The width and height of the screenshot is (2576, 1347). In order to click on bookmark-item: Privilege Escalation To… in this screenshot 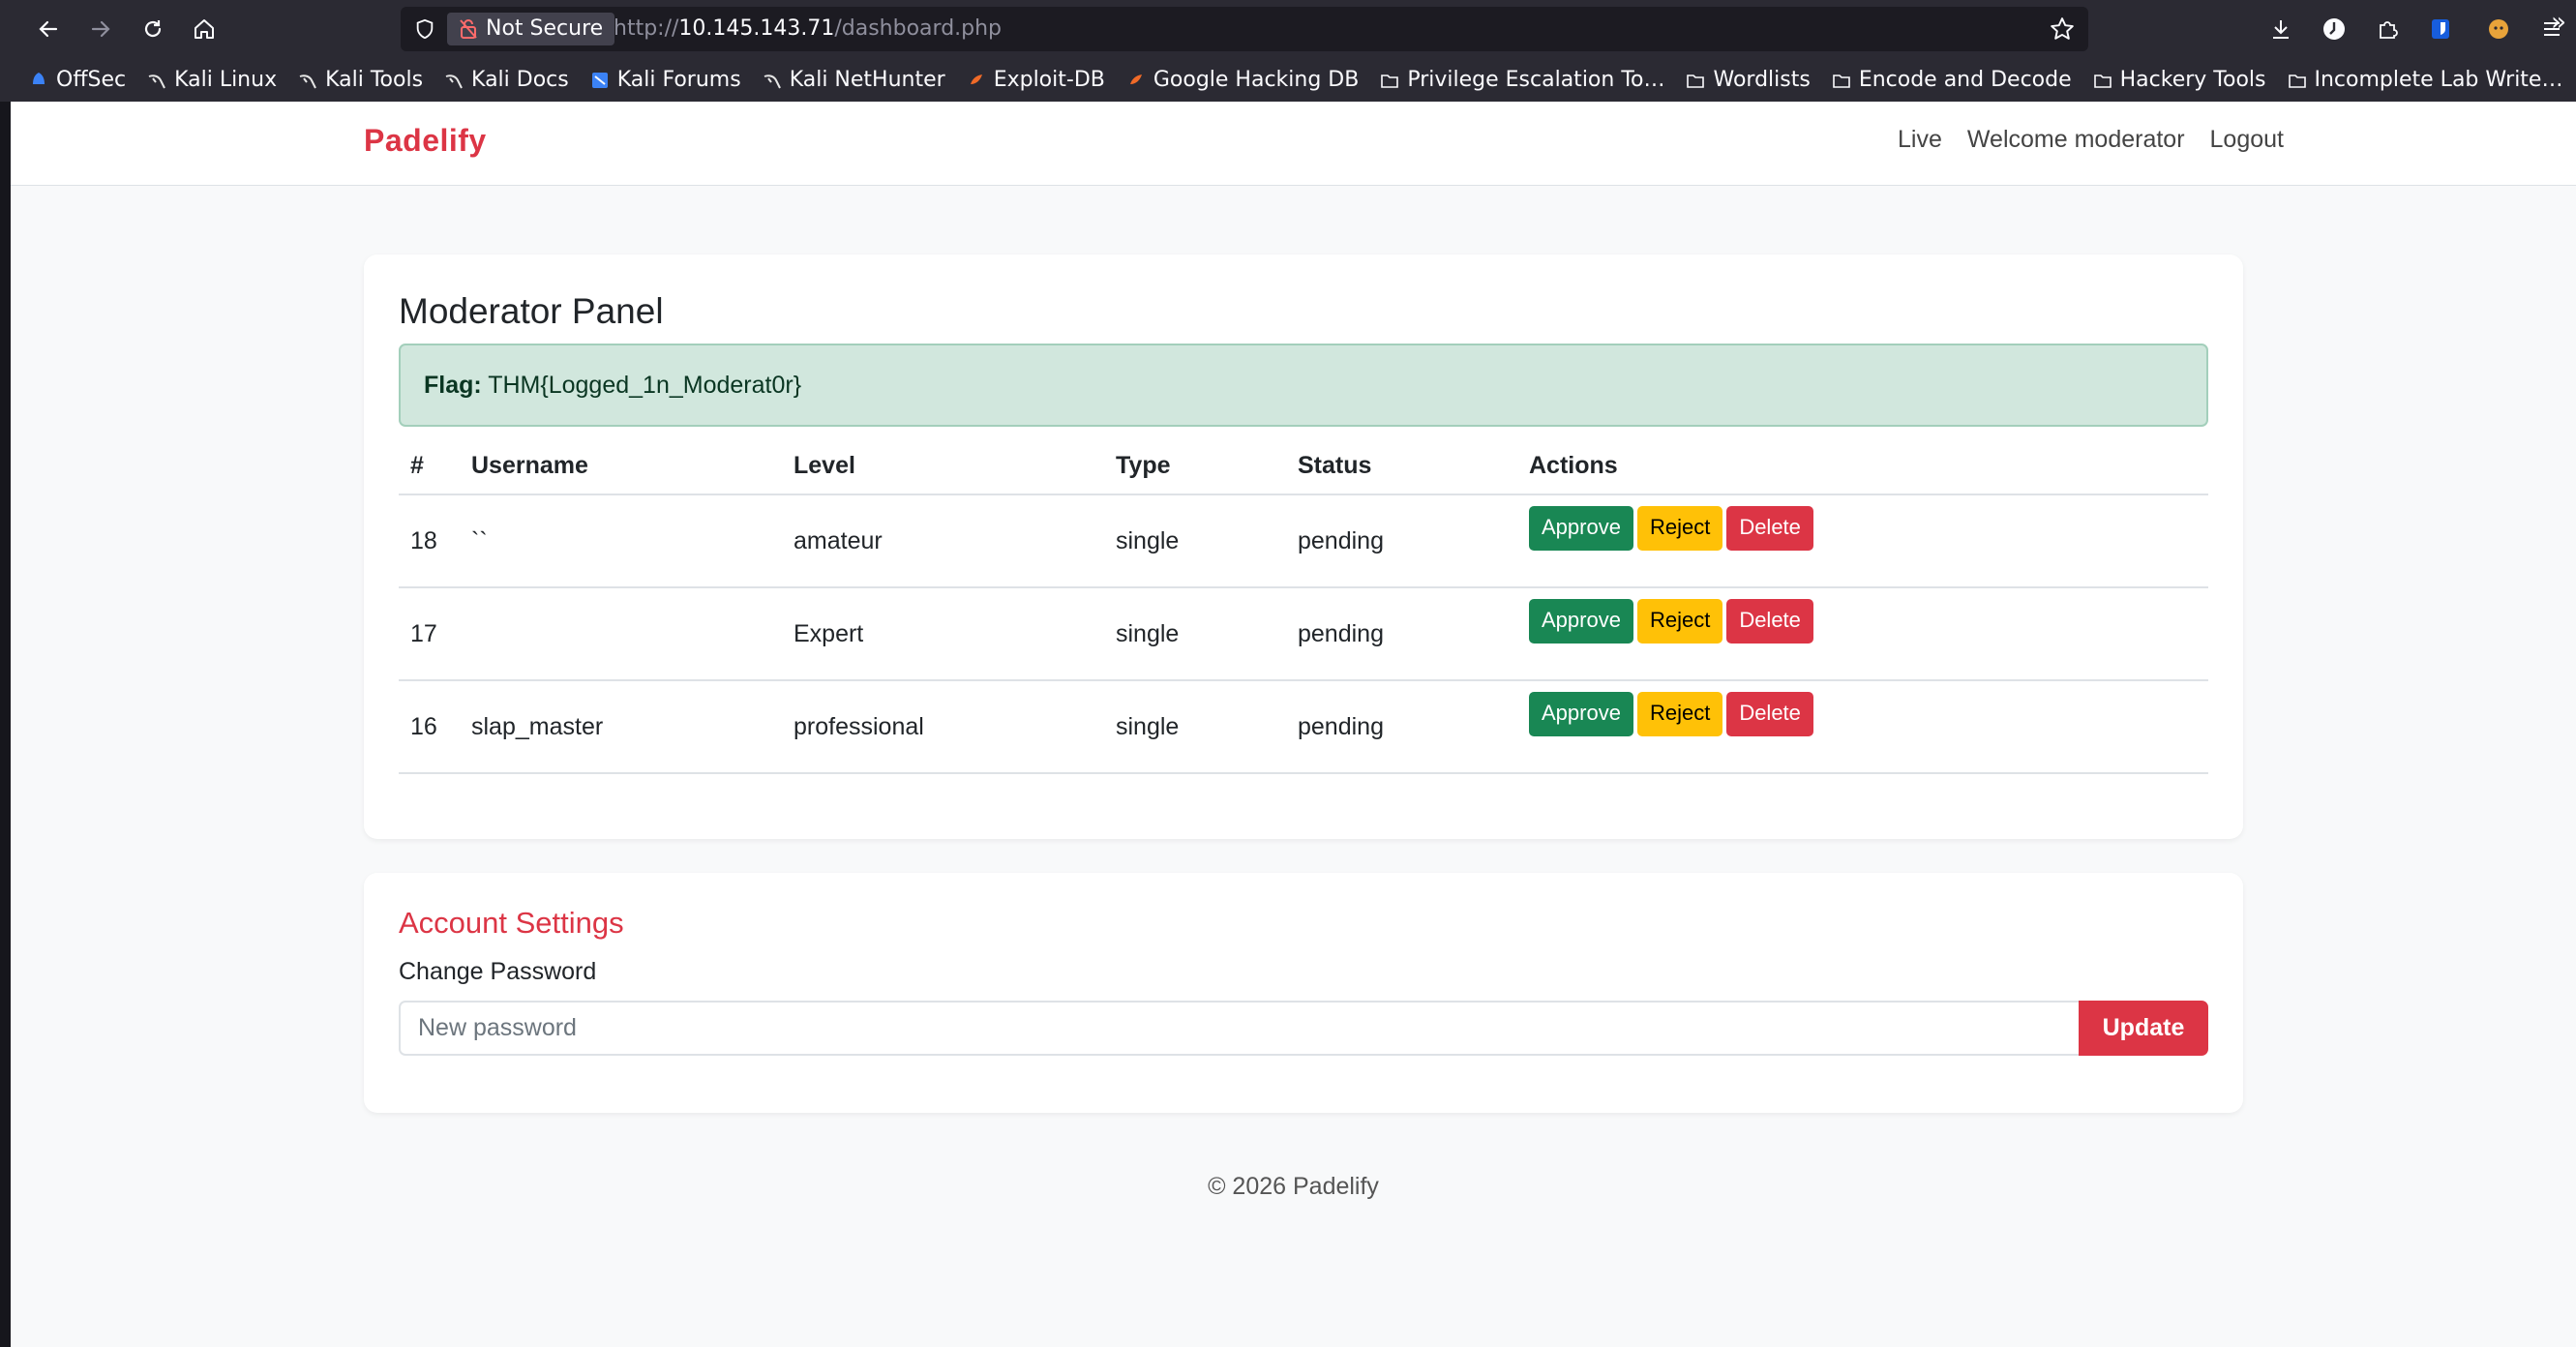, I will do `click(1522, 80)`.